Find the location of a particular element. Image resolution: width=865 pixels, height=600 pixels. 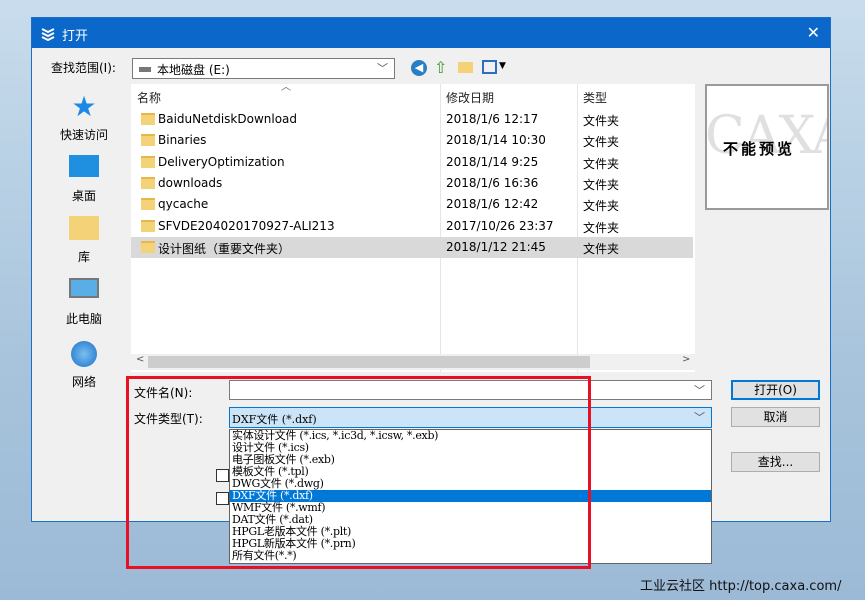

file-name: SFVDE204020170927-ALI213 is located at coordinates (246, 225).